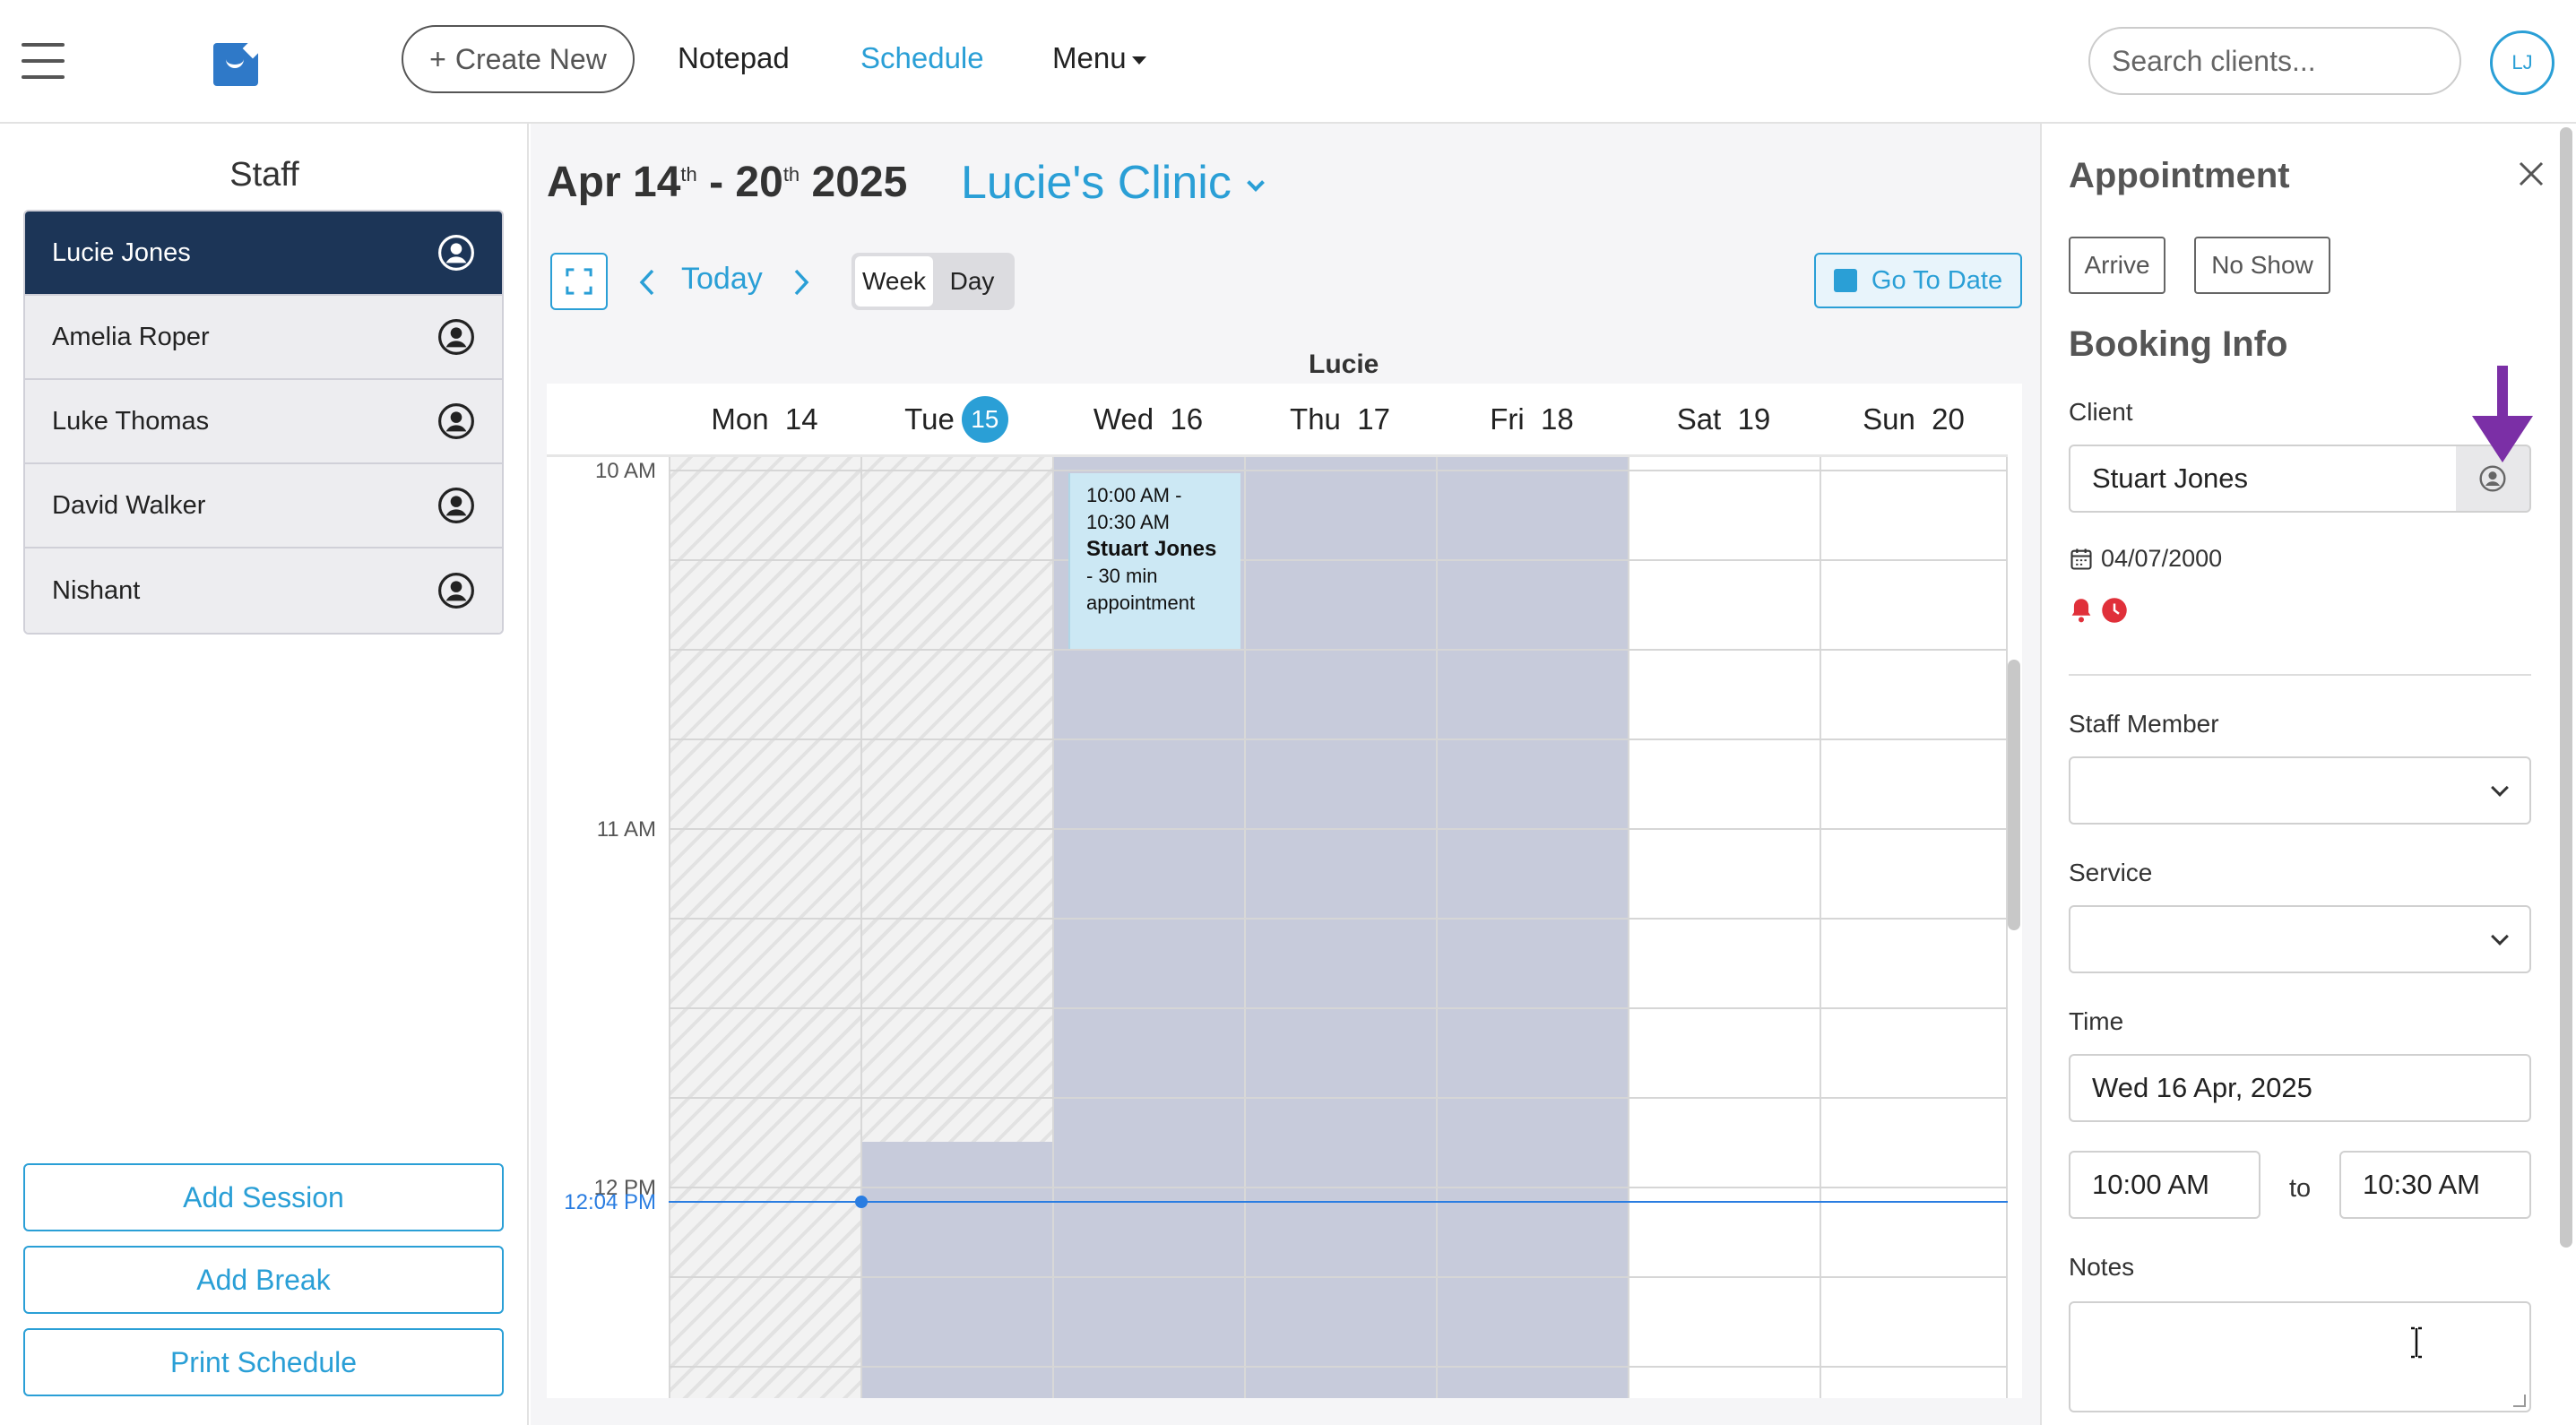 This screenshot has width=2576, height=1425. I want to click on staff-item: Lucie Jones, so click(263, 254).